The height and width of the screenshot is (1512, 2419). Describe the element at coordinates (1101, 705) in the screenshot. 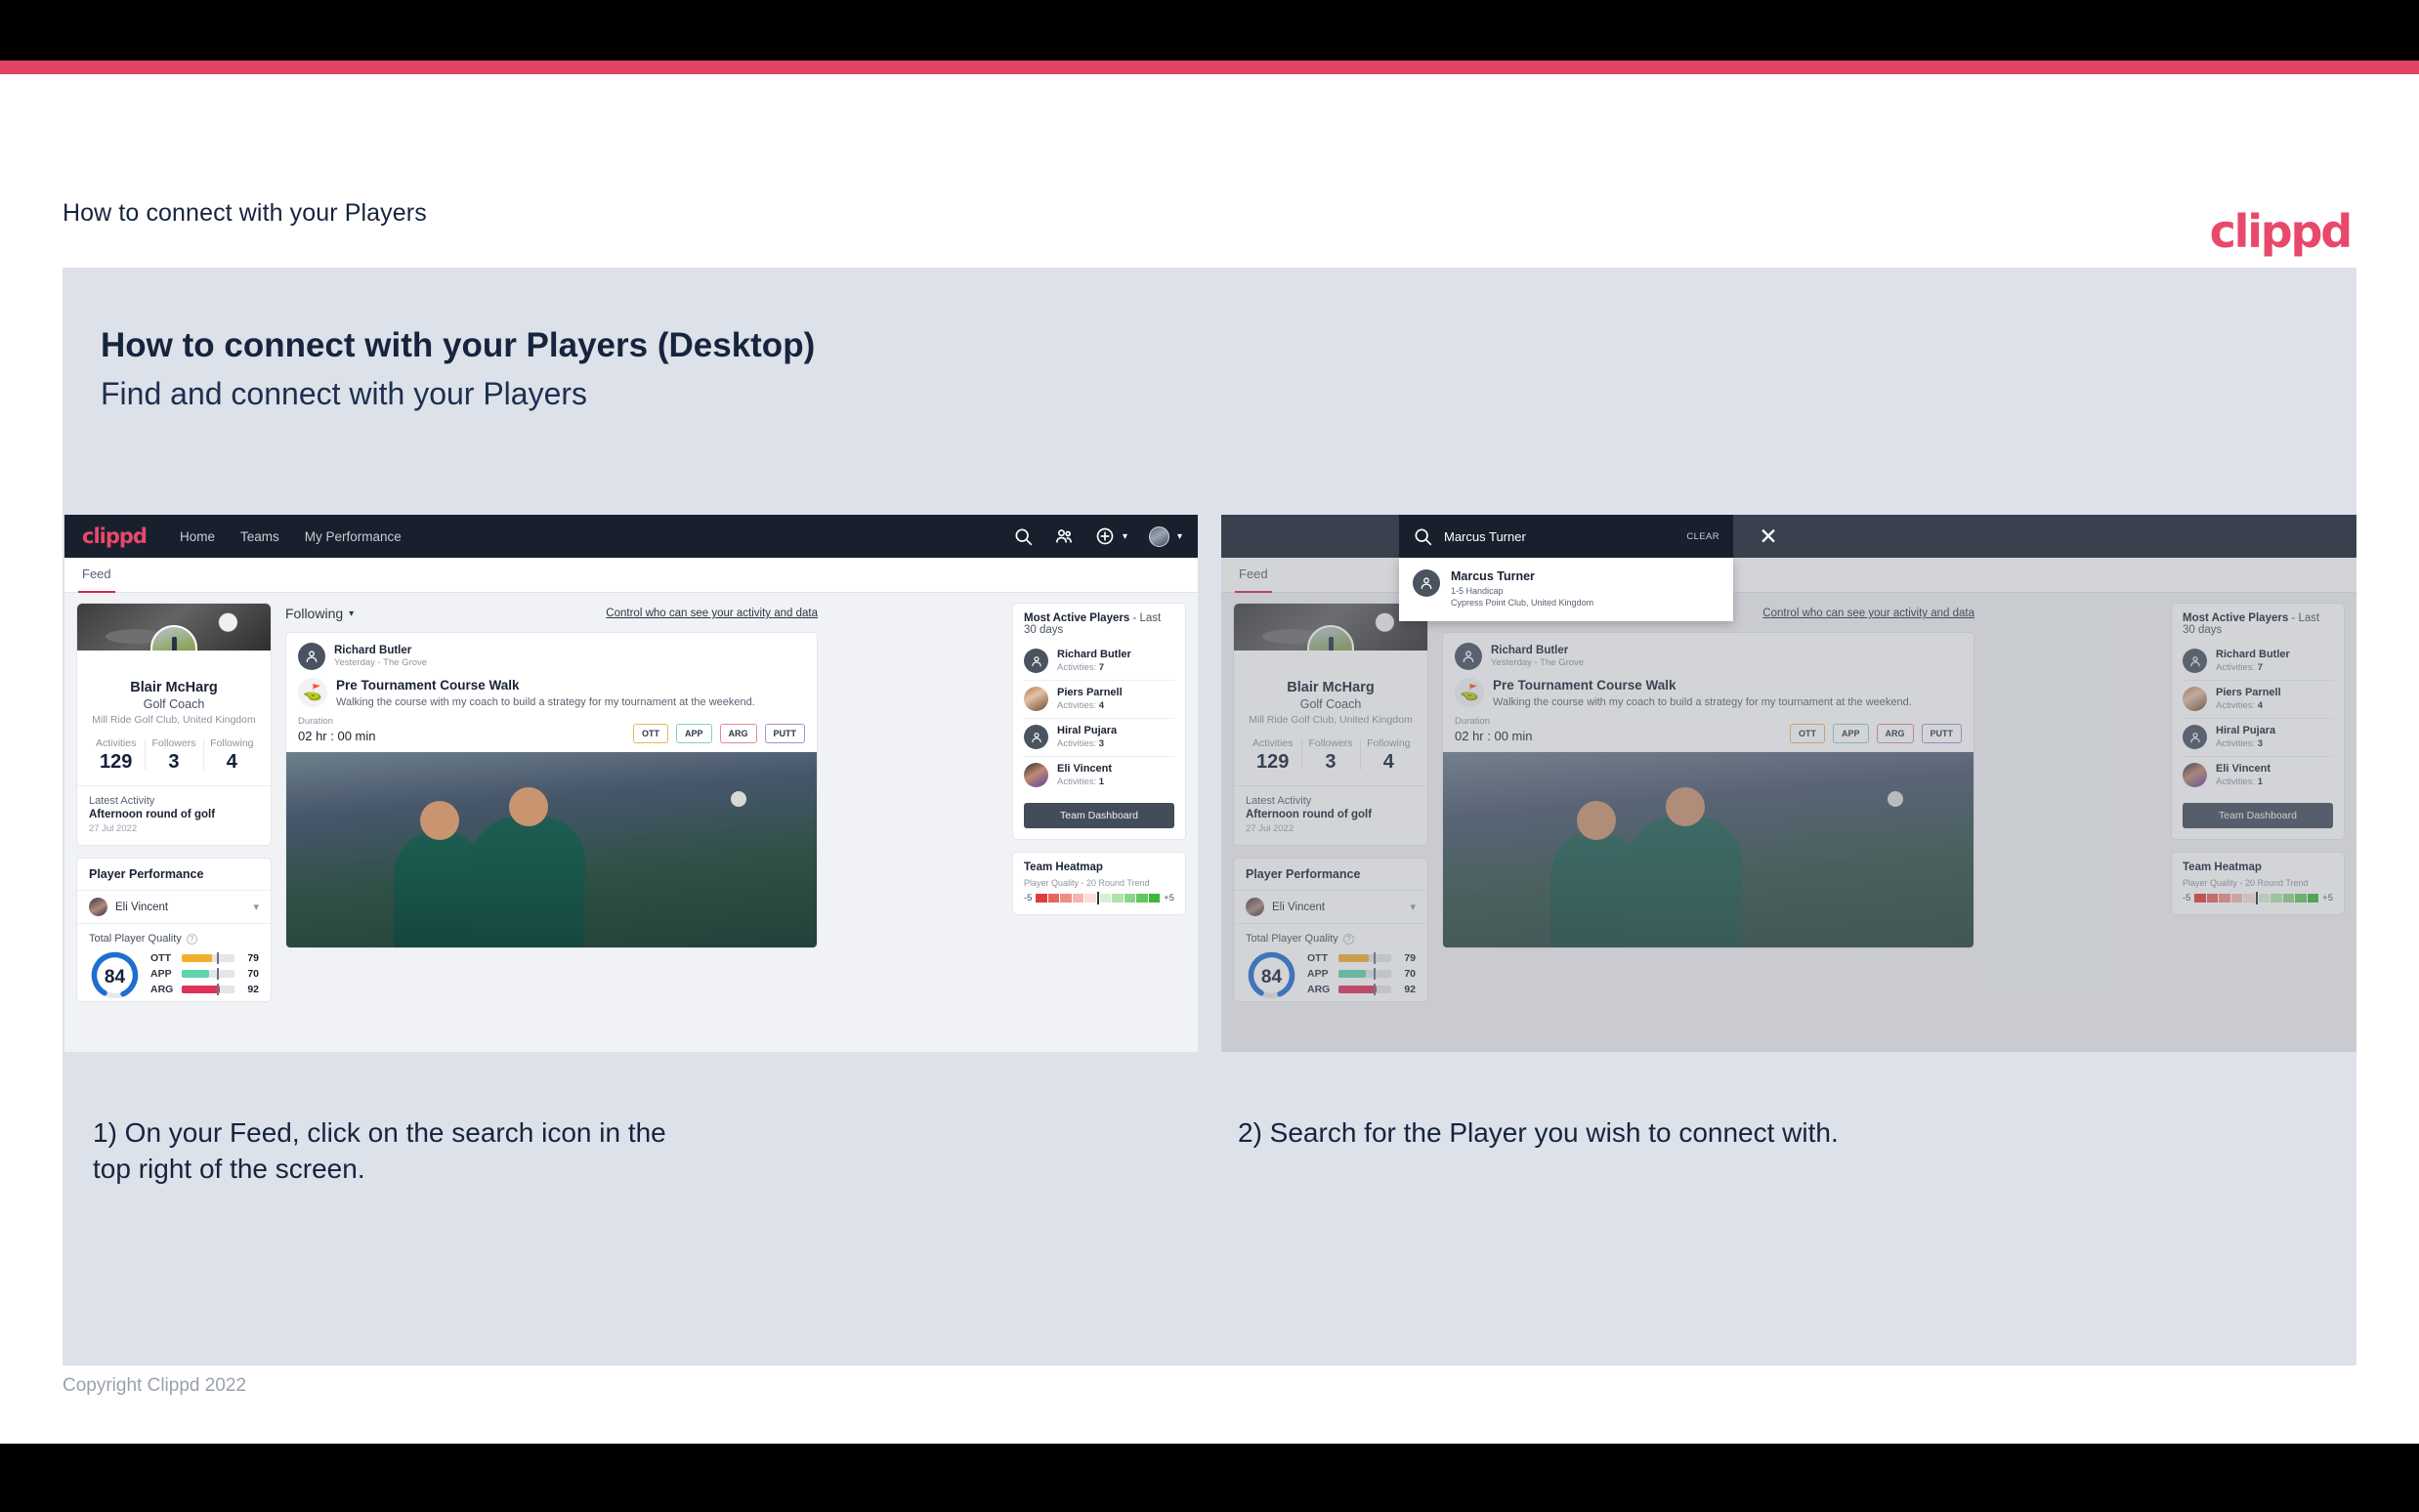

I see `activities-count: 4` at that location.